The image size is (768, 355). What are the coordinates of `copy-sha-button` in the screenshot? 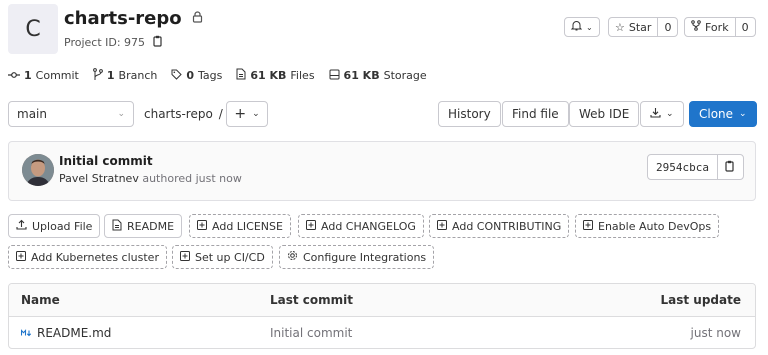 It's located at (730, 167).